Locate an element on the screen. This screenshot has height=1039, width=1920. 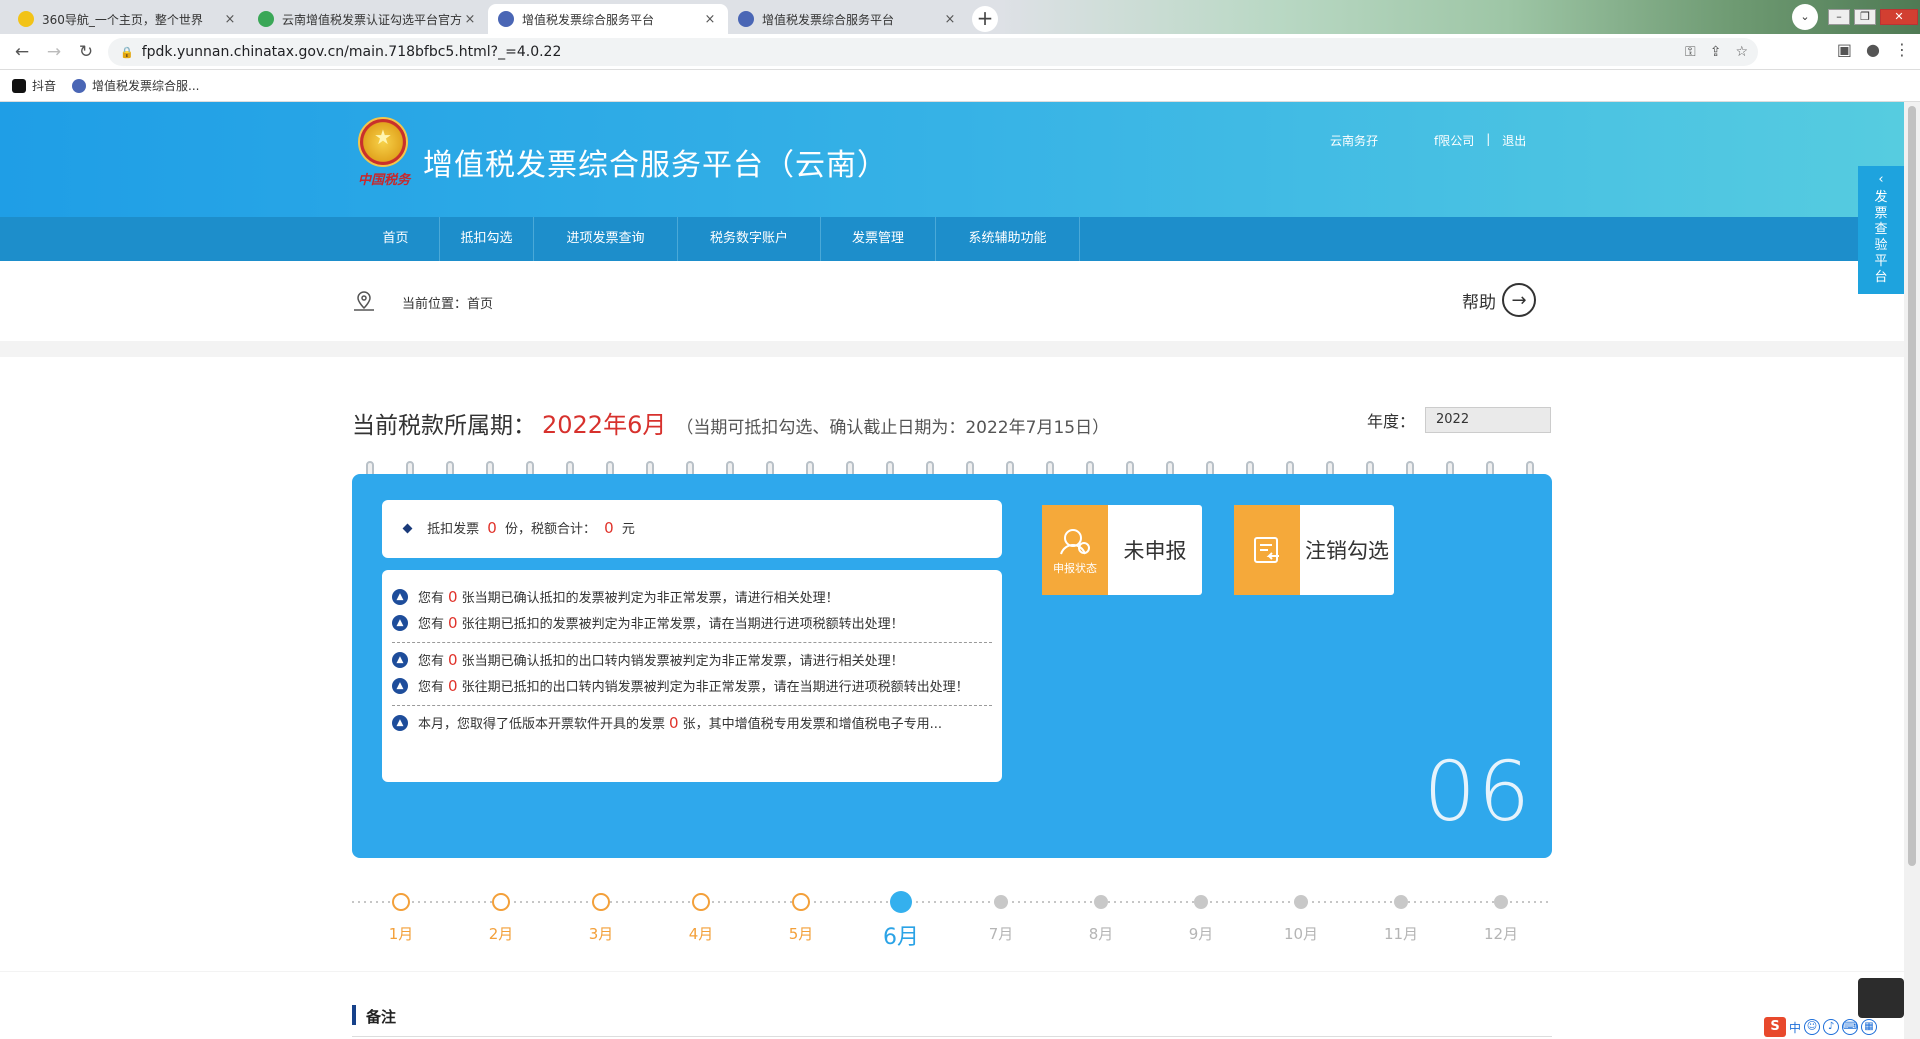
timeline-month-label: 2月 is located at coordinates (501, 933).